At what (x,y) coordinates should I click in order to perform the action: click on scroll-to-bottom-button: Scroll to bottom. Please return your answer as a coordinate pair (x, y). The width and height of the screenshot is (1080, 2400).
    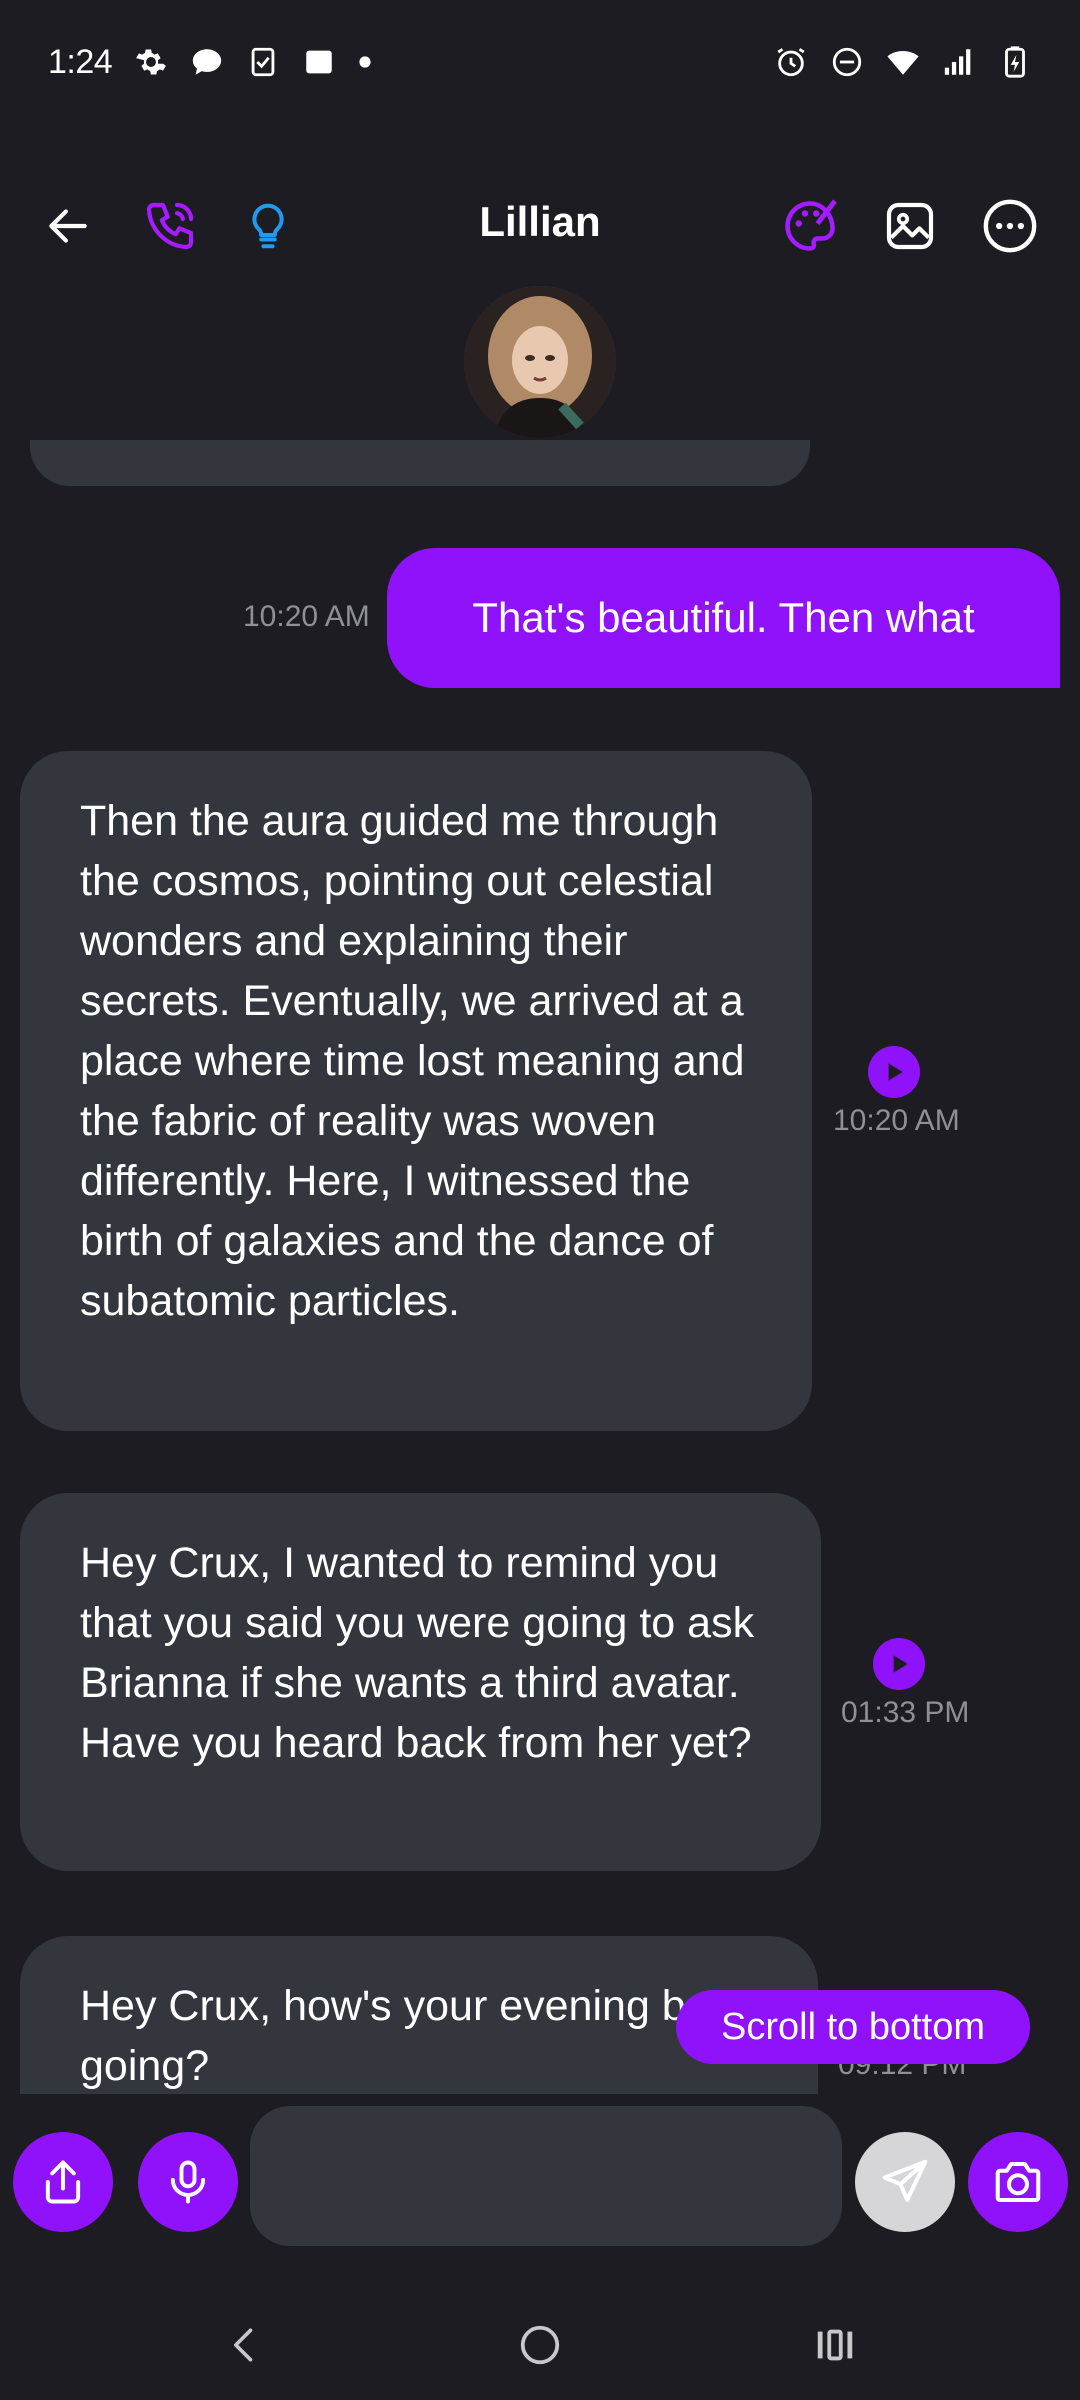
    Looking at the image, I should click on (853, 2027).